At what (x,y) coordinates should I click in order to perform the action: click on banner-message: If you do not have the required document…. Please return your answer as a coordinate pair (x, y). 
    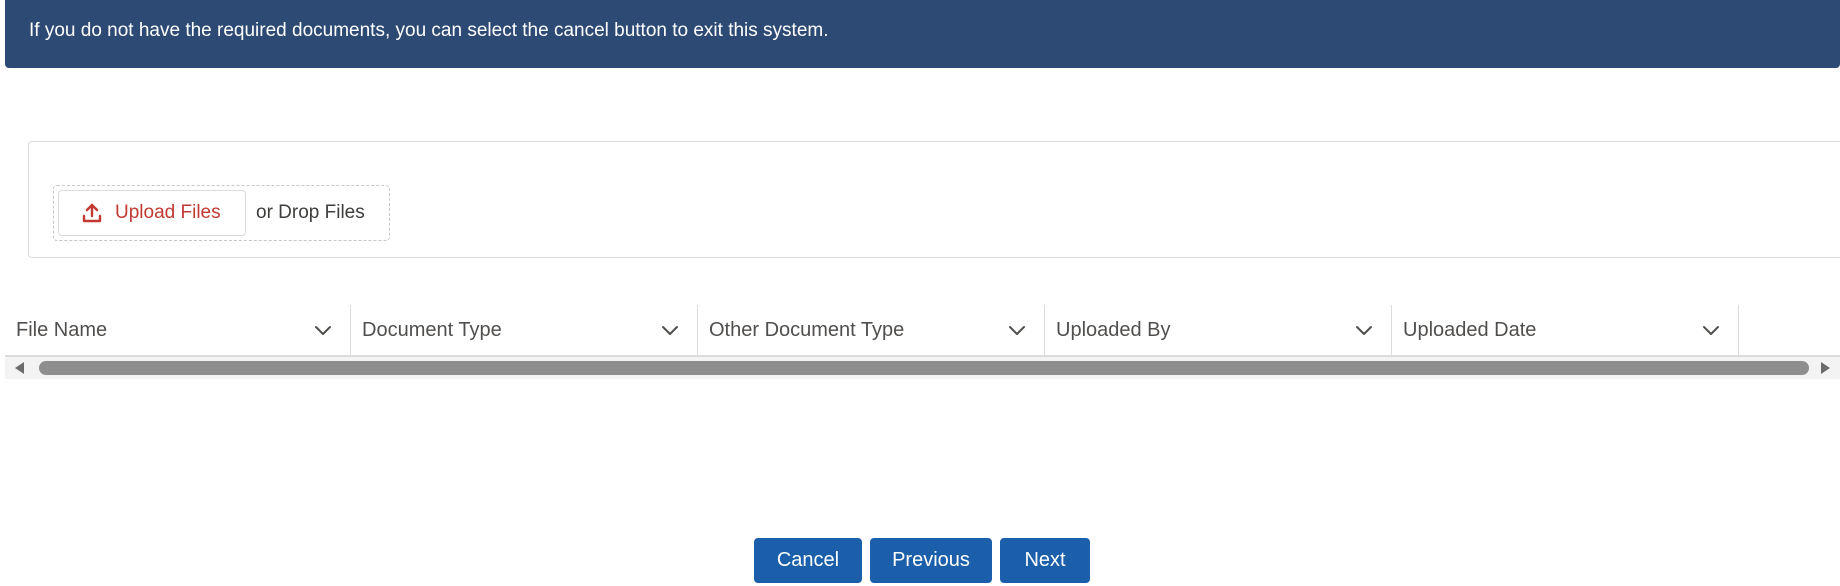
    Looking at the image, I should click on (429, 30).